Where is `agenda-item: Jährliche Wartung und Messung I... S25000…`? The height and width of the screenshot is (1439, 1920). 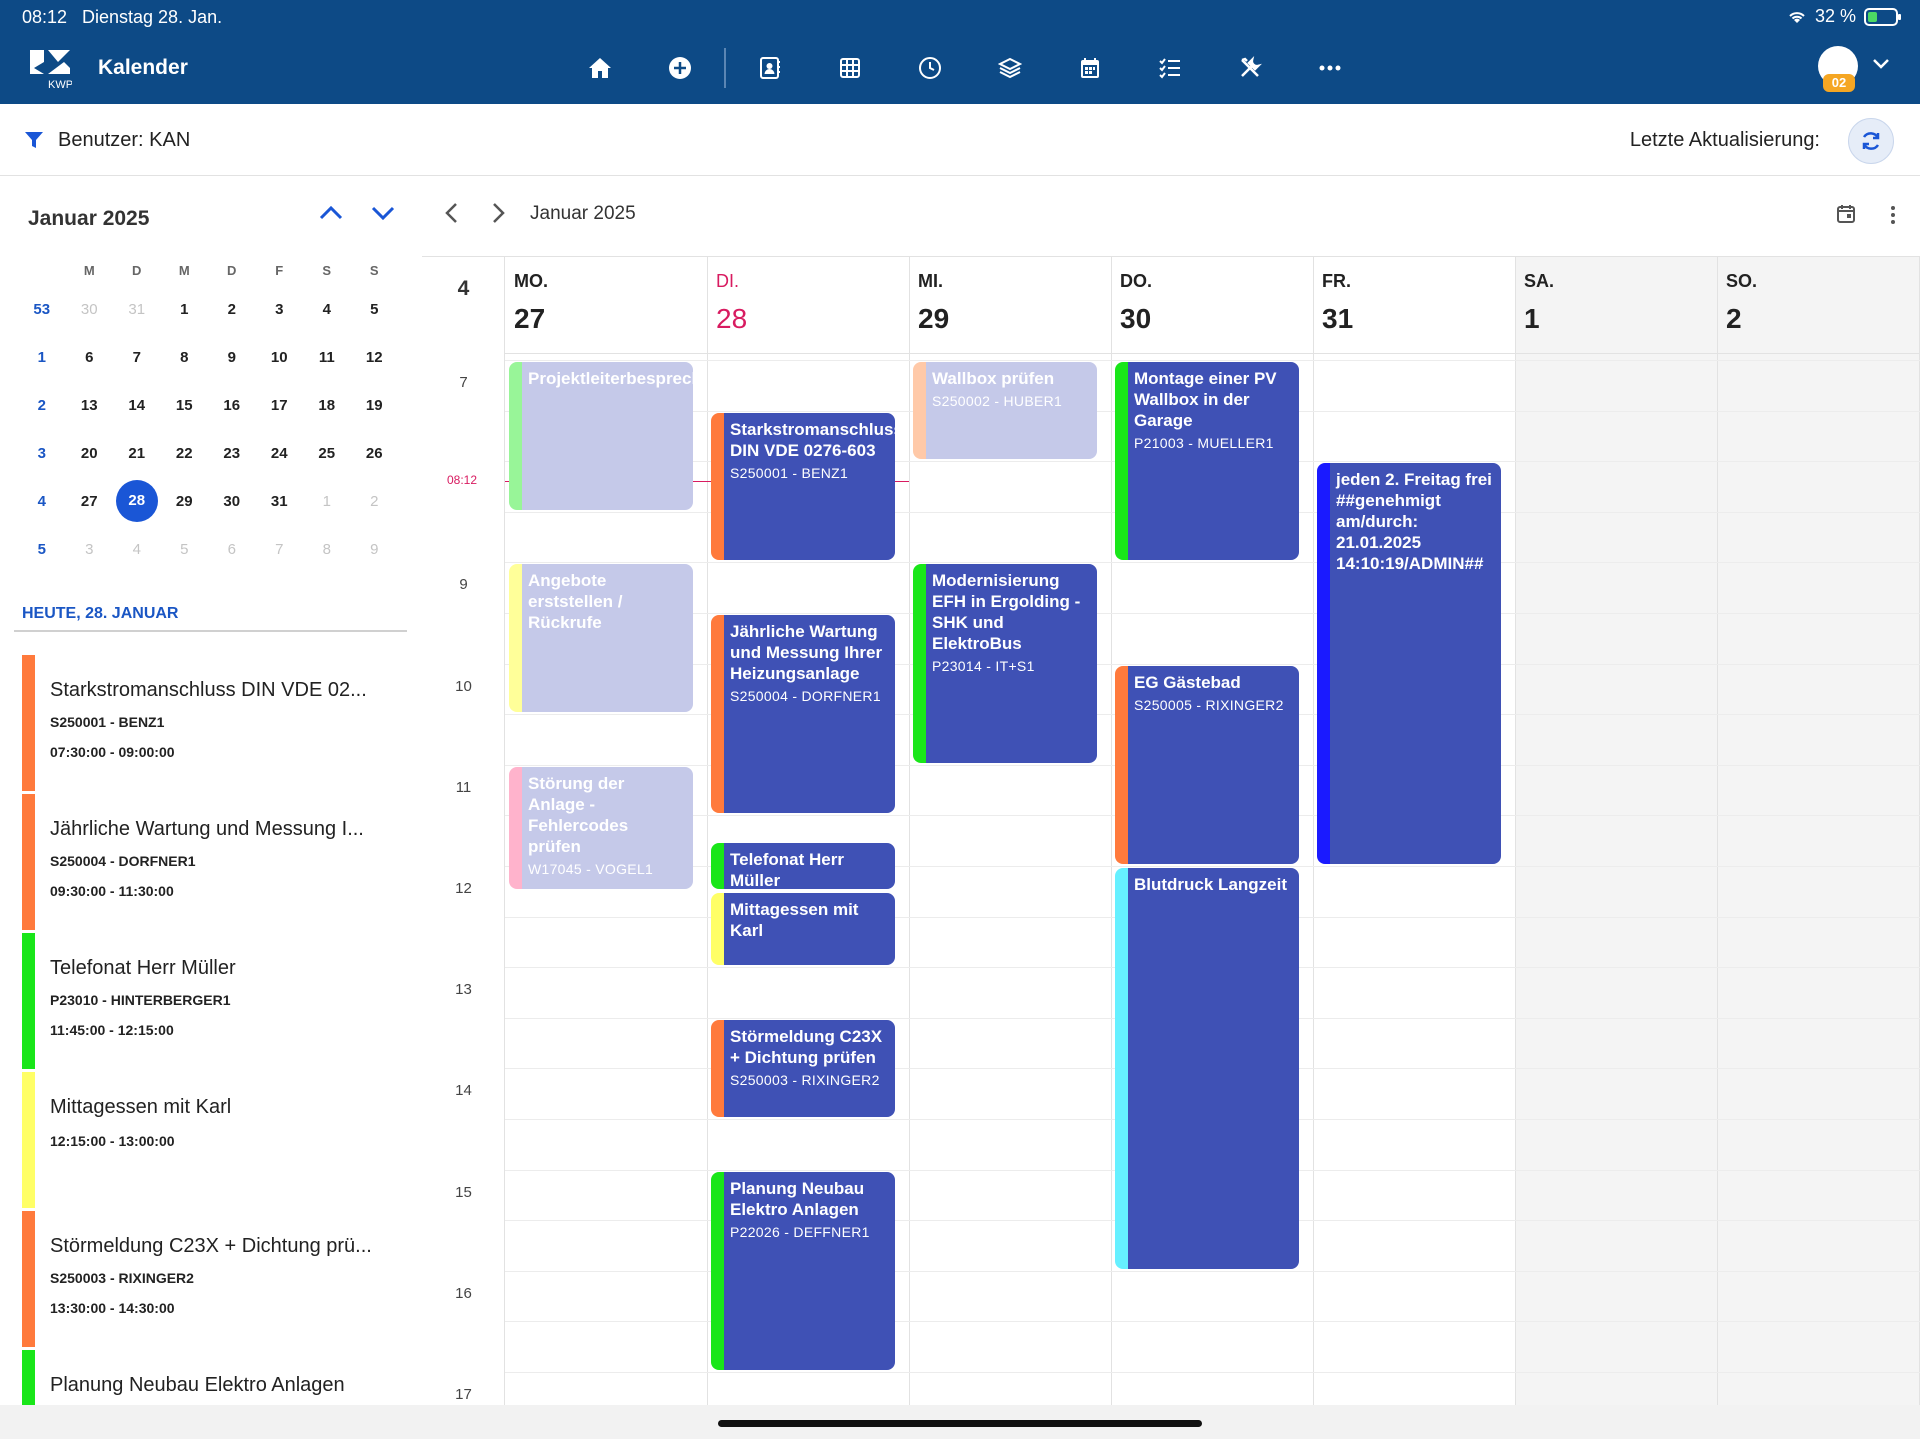 agenda-item: Jährliche Wartung und Messung I... S25000… is located at coordinates (217, 863).